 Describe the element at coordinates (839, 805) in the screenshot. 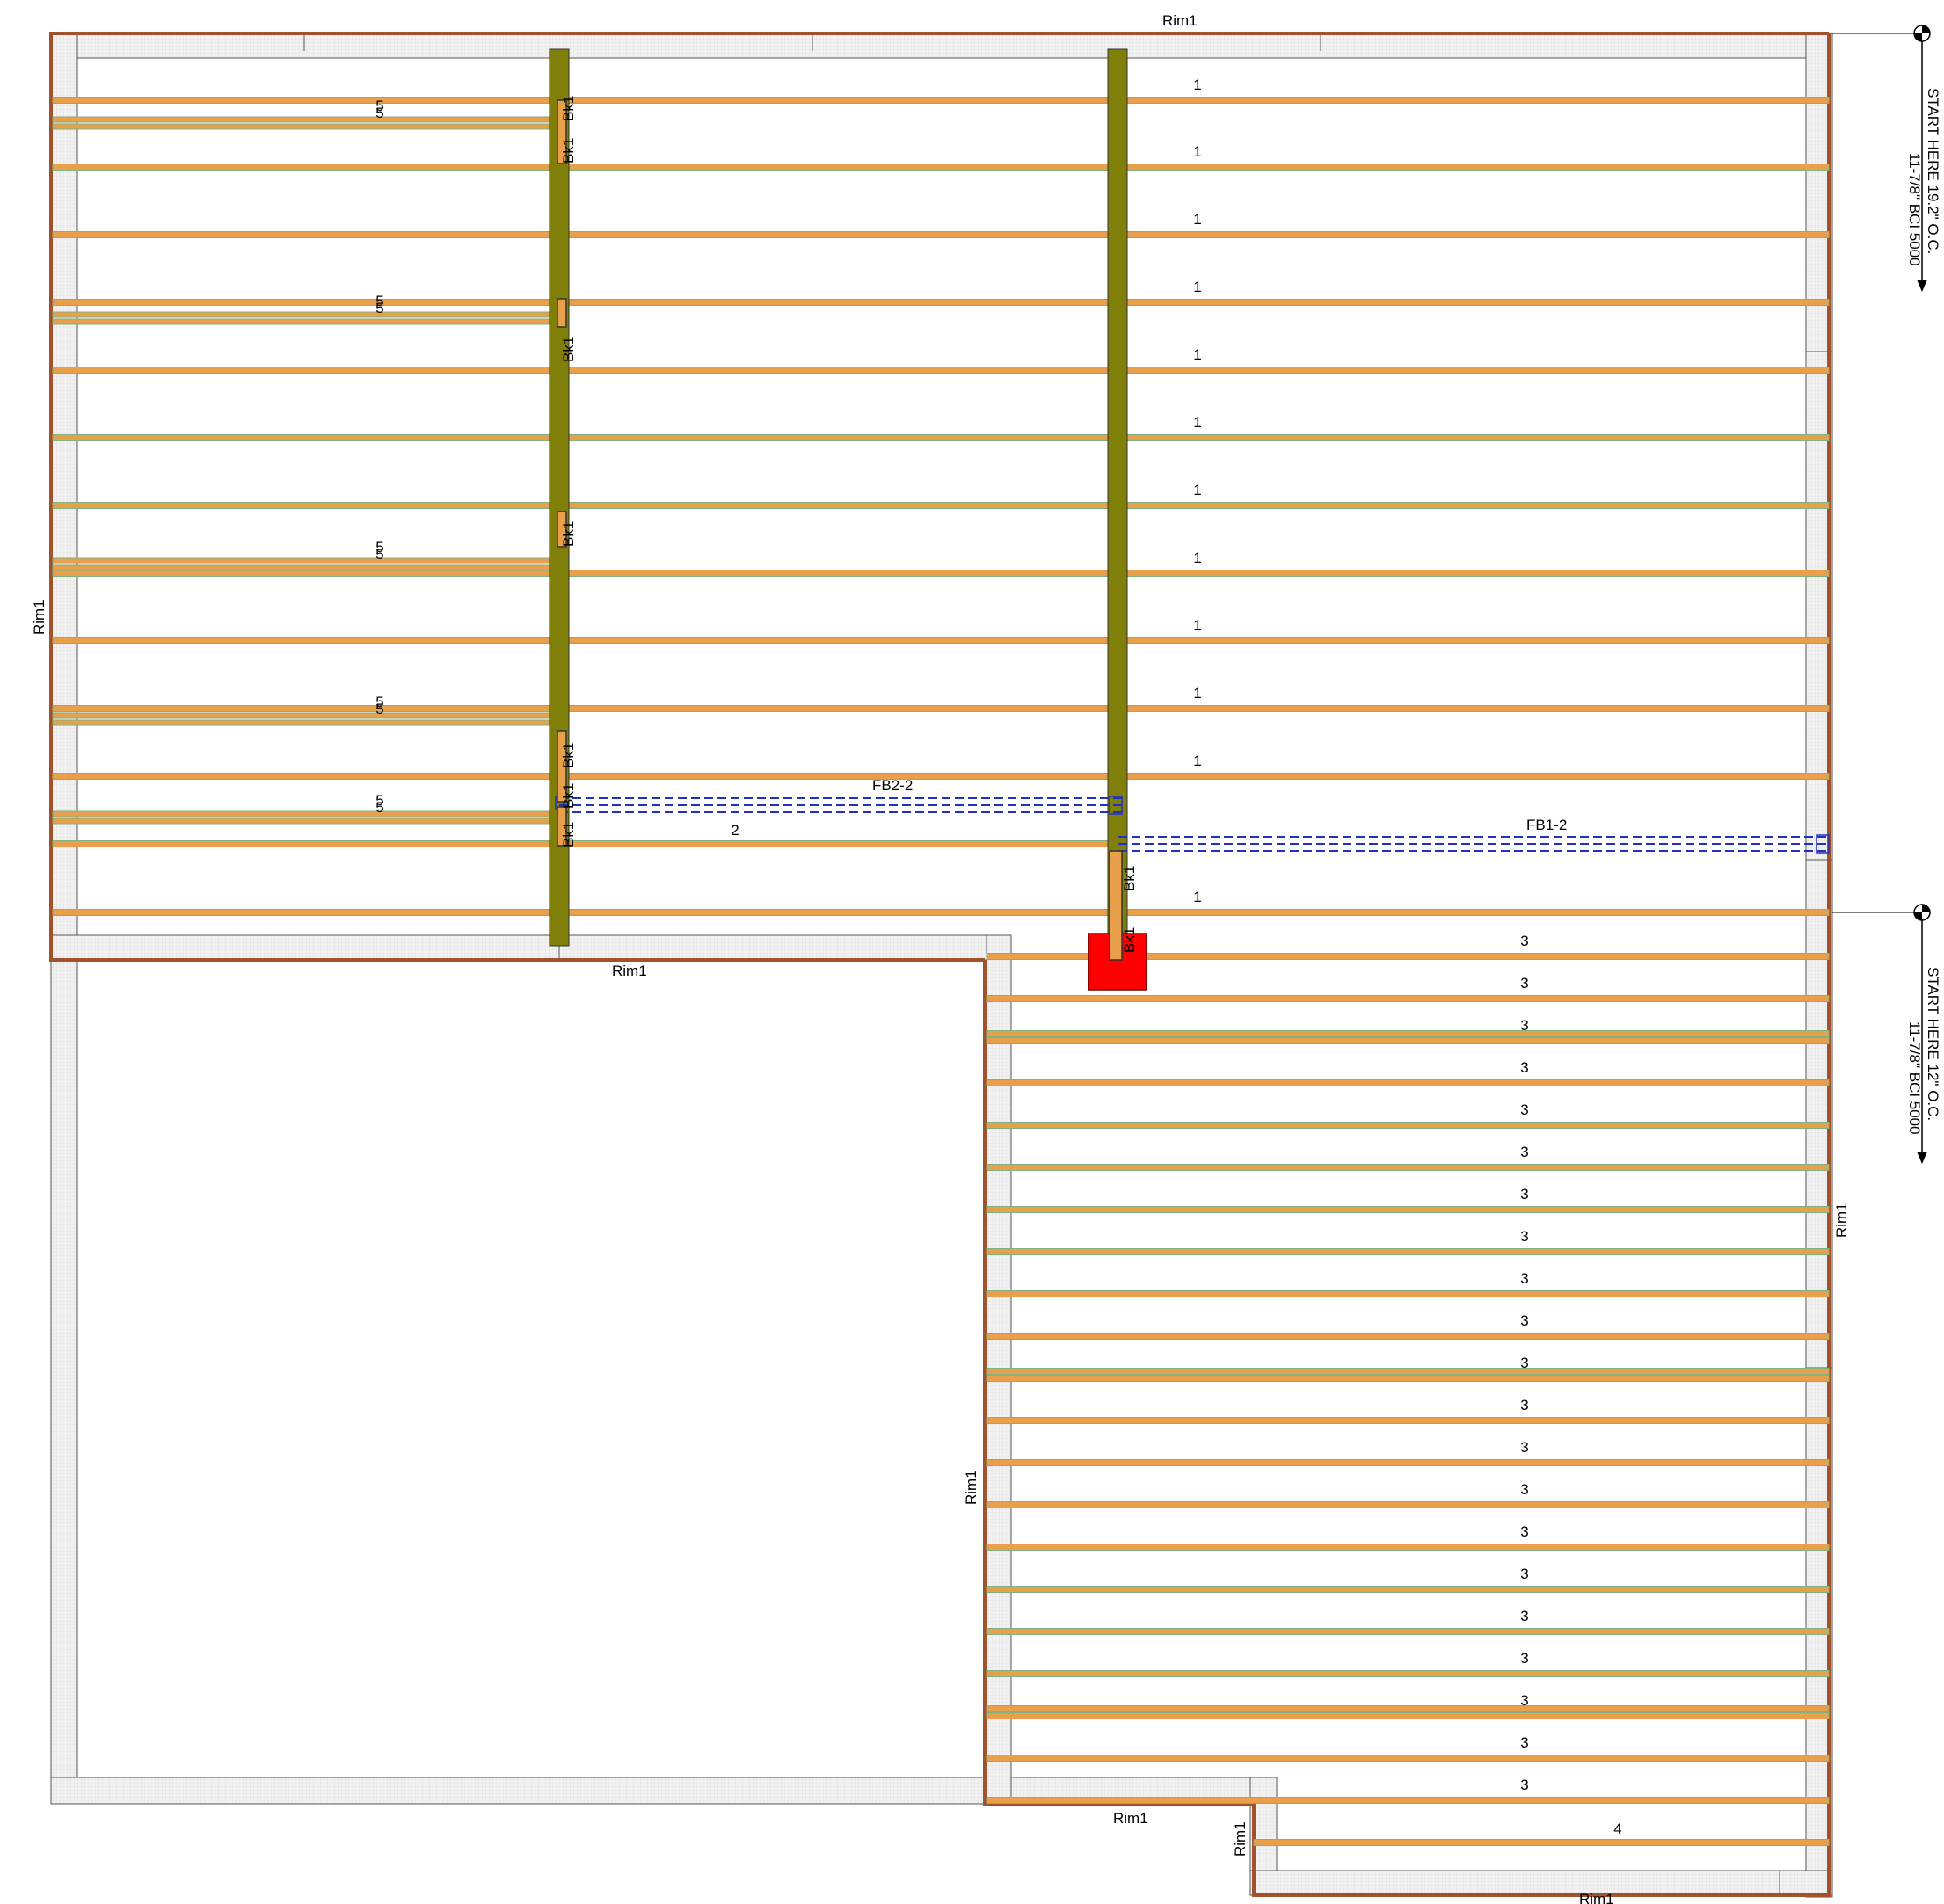

I see `flush-beam-fb2` at that location.